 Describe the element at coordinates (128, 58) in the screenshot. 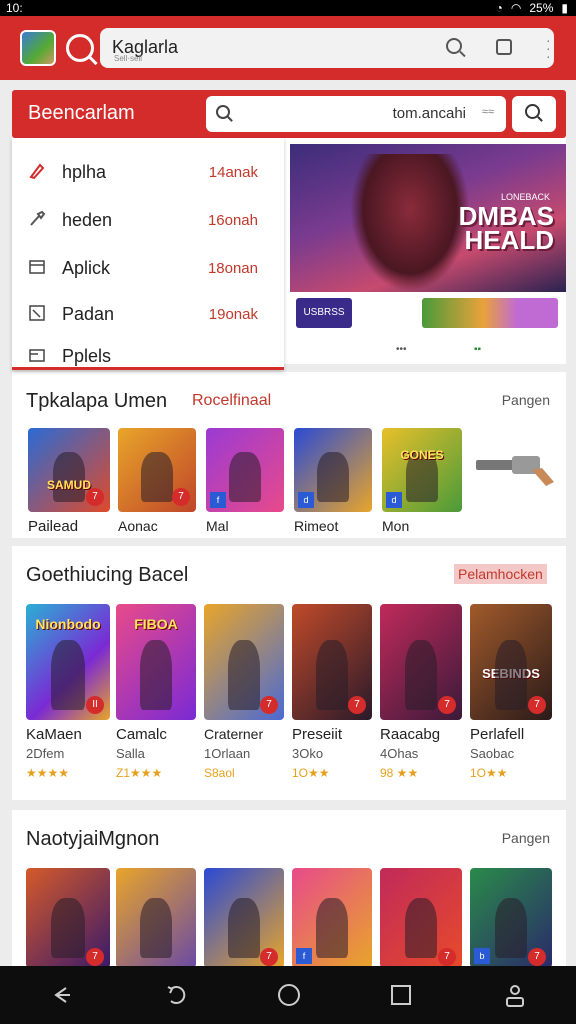

I see `search-subtext: Sell·sell` at that location.